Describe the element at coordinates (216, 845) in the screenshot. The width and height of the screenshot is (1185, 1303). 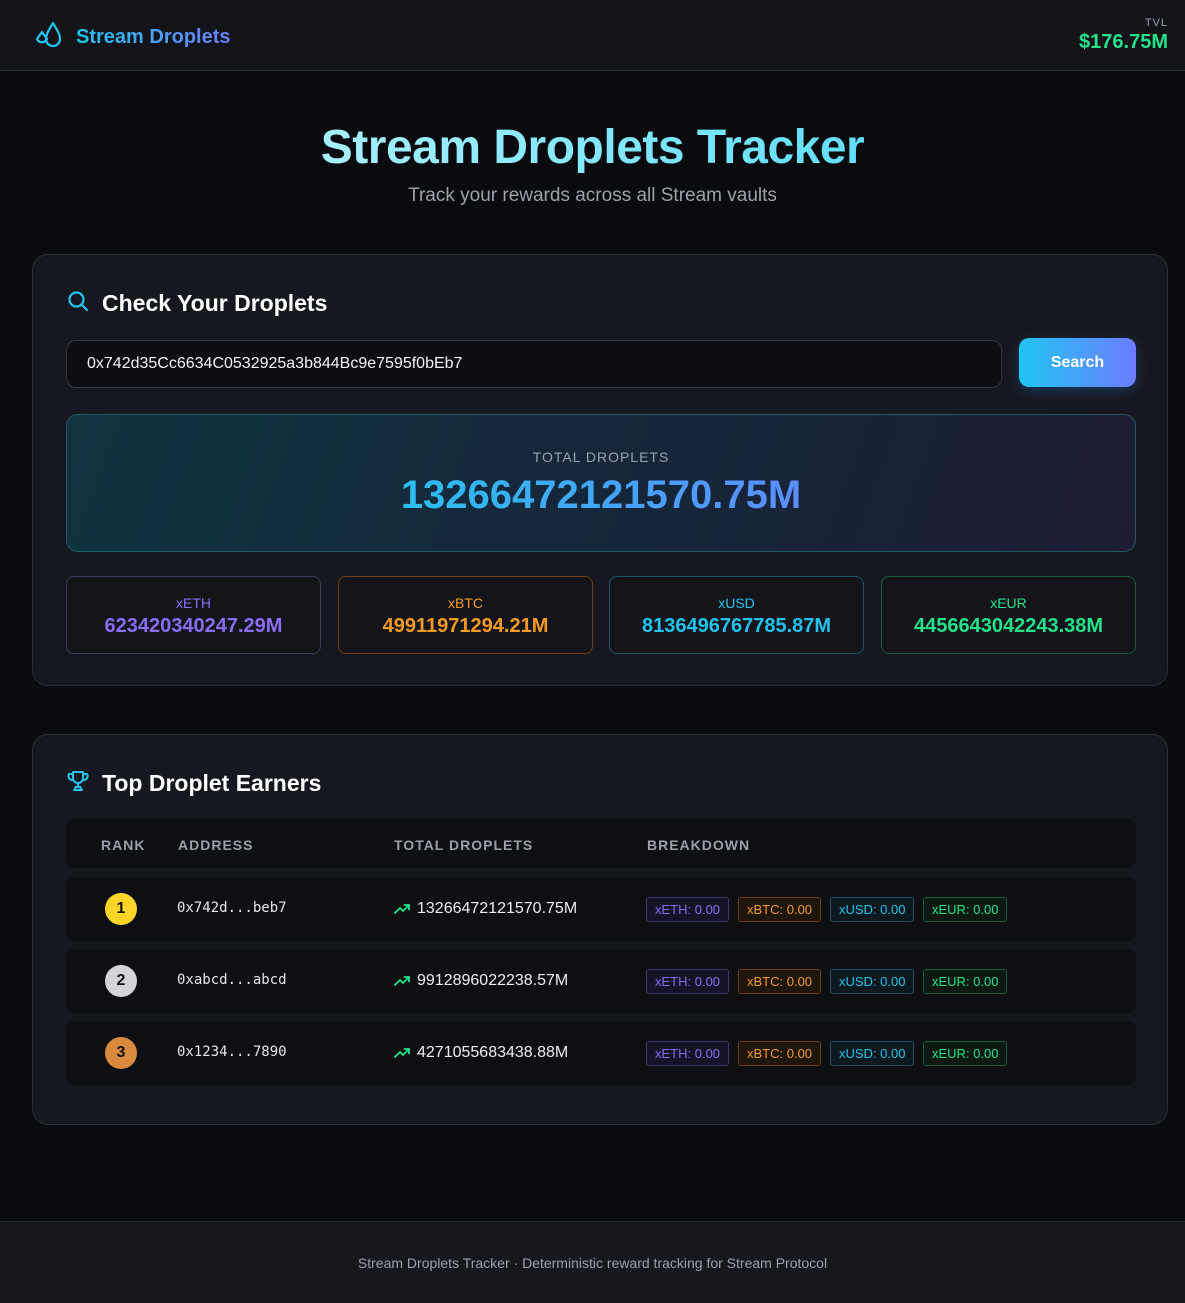
I see `column-header-address: ADDRESS` at that location.